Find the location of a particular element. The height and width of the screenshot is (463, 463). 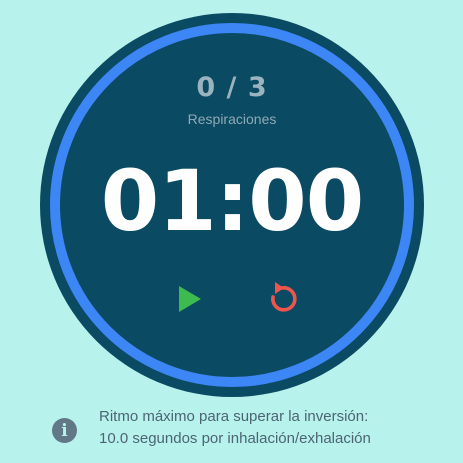

reset-button is located at coordinates (282, 299).